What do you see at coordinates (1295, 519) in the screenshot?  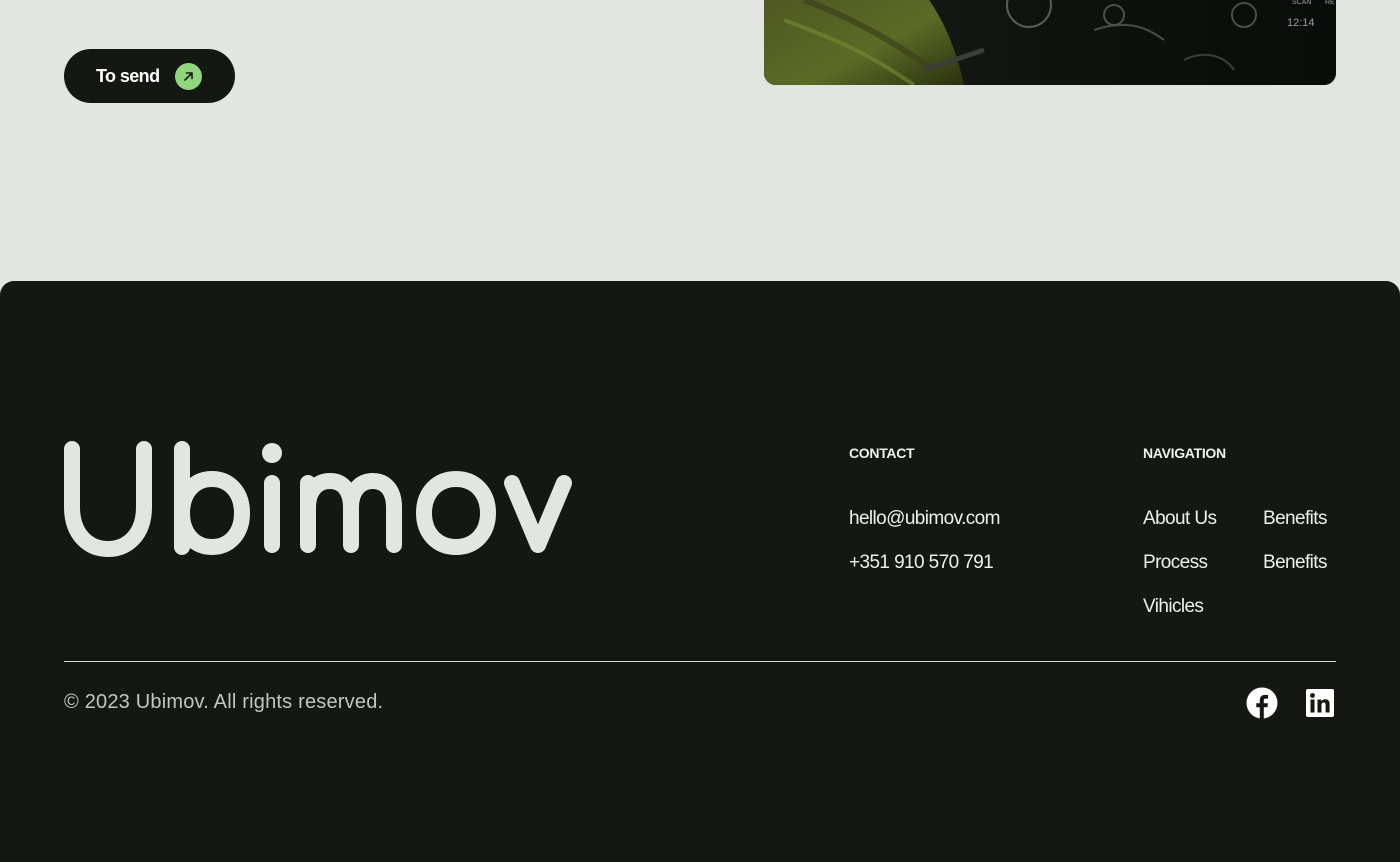 I see `nav-link-benefits: Benefits` at bounding box center [1295, 519].